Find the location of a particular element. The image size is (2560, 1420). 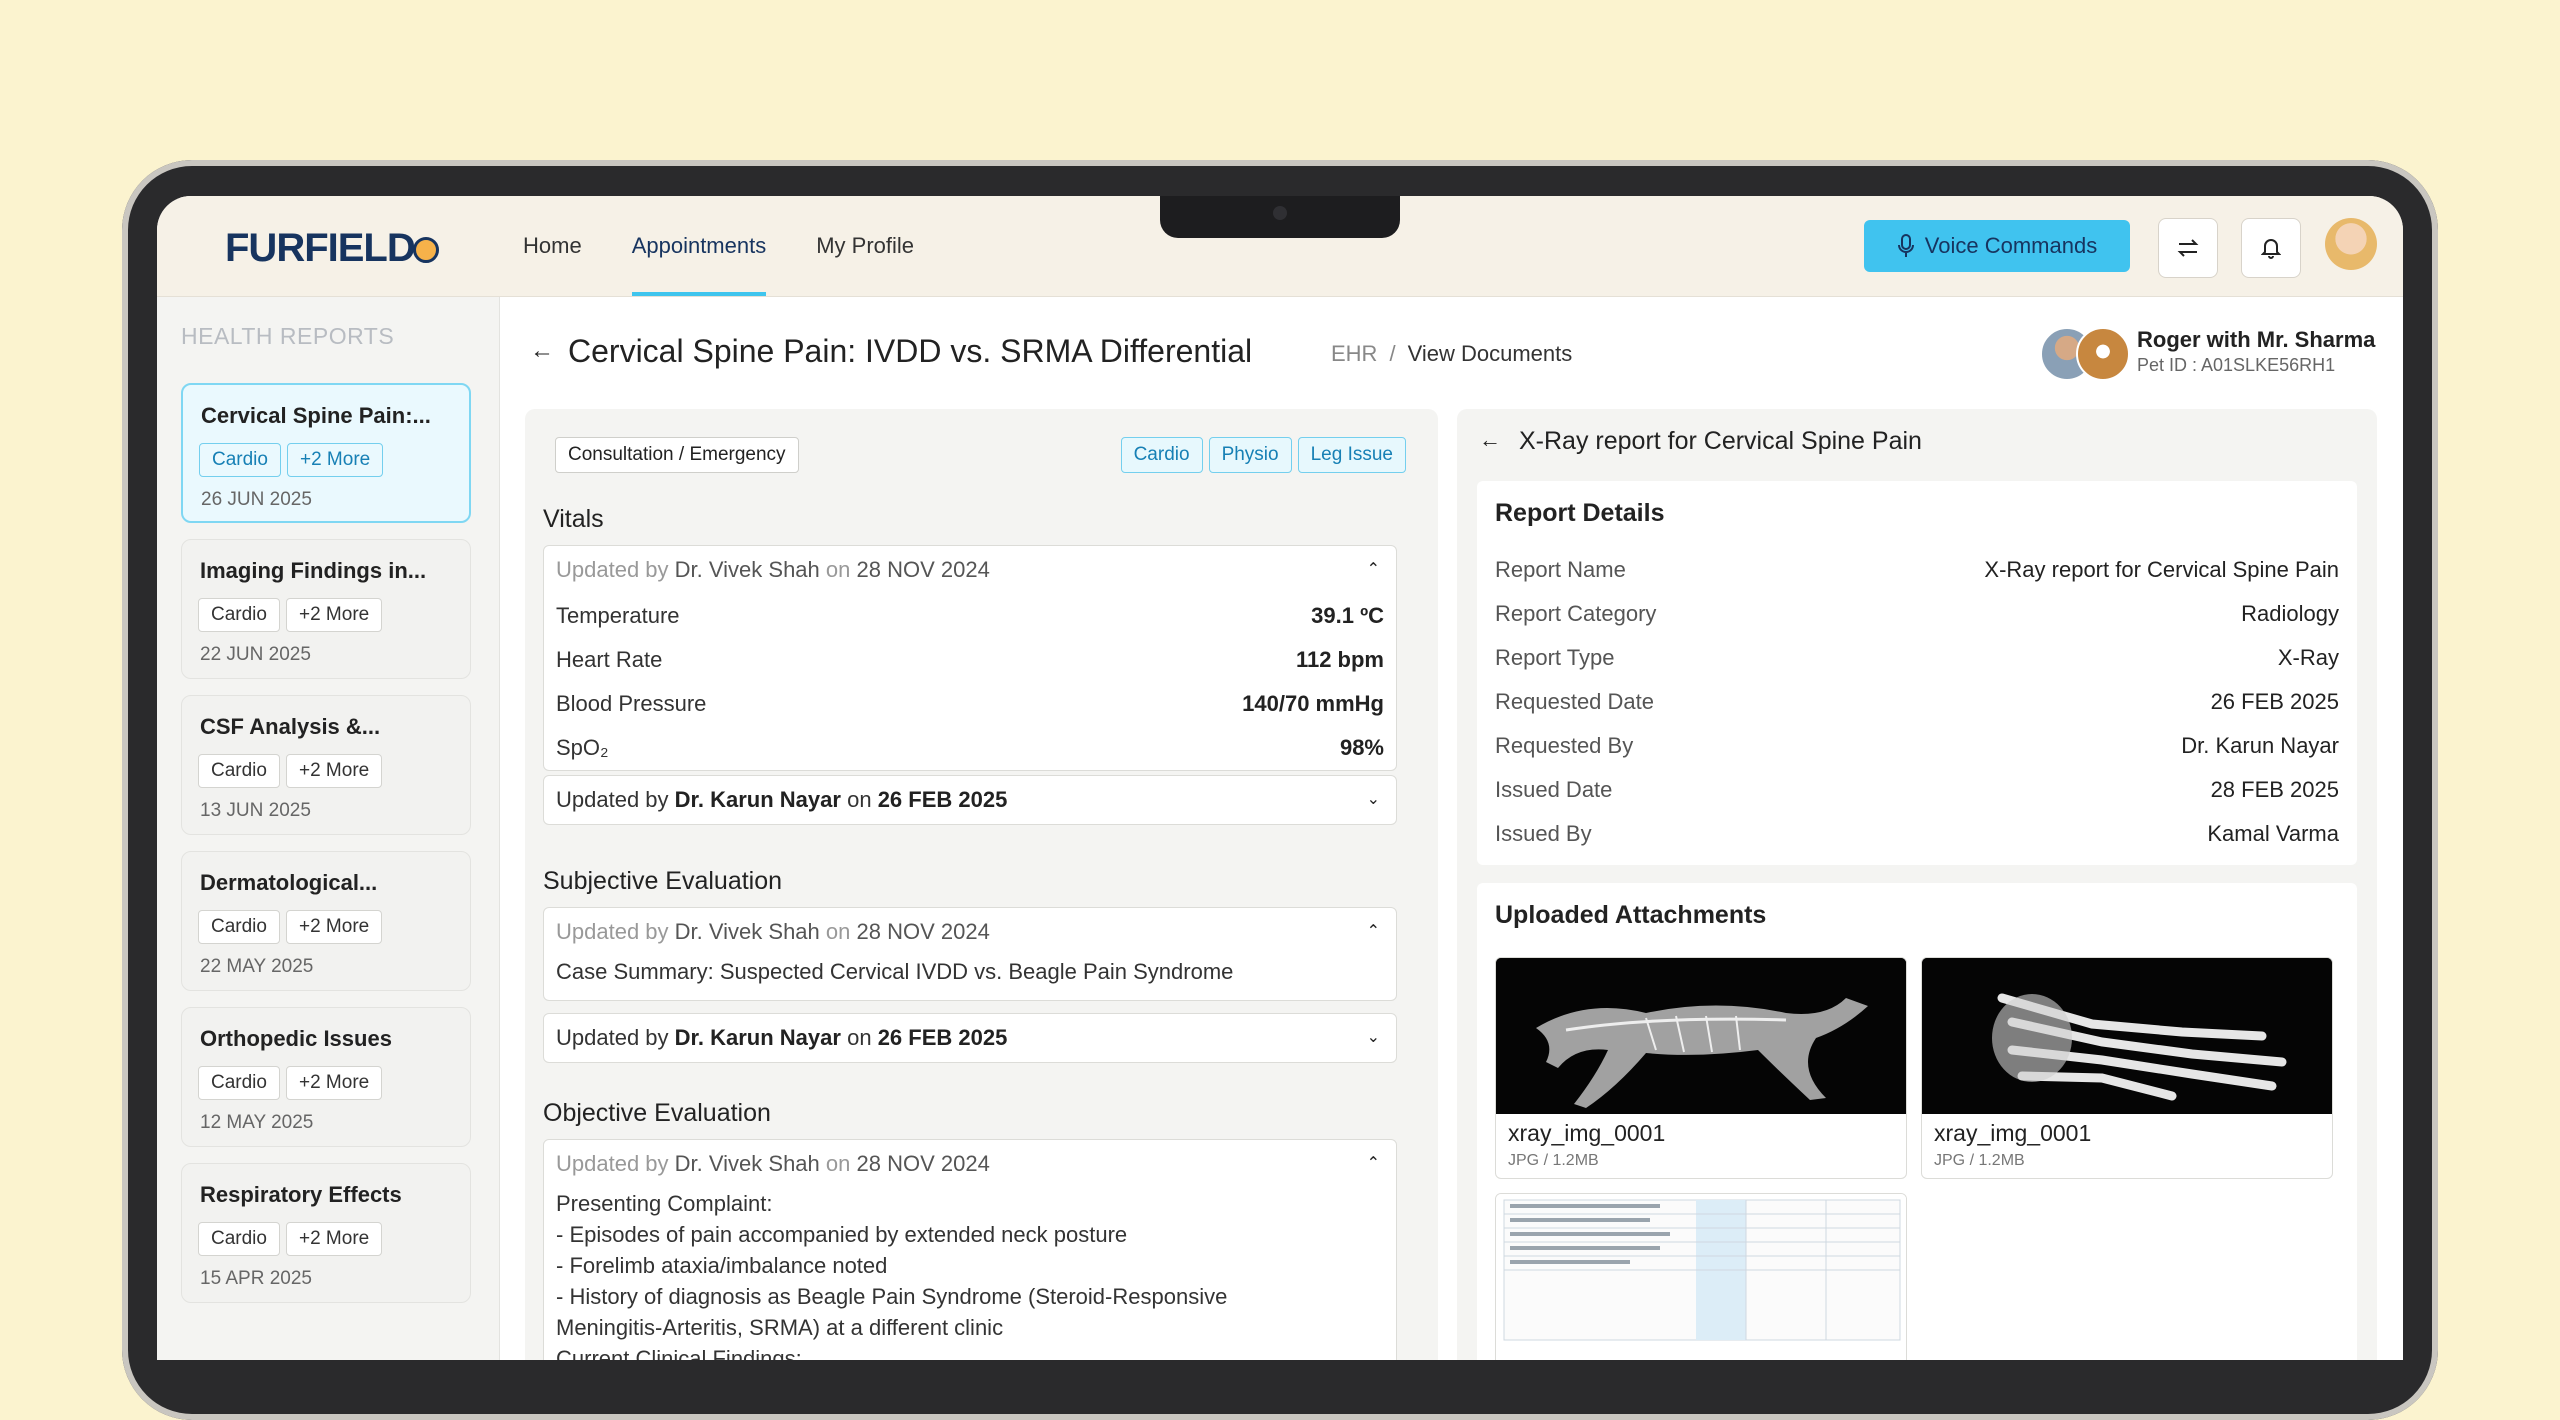

notifications-button is located at coordinates (2271, 248).